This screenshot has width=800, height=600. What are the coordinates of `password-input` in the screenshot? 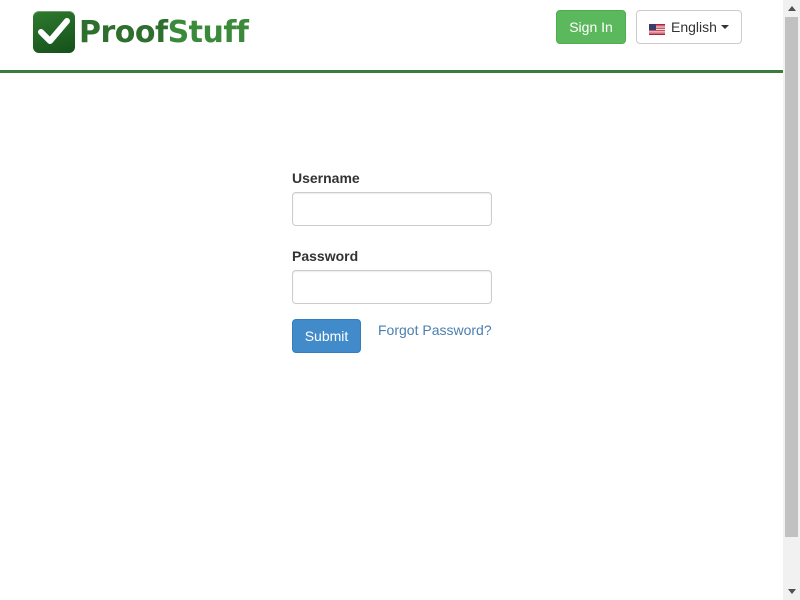 It's located at (392, 287).